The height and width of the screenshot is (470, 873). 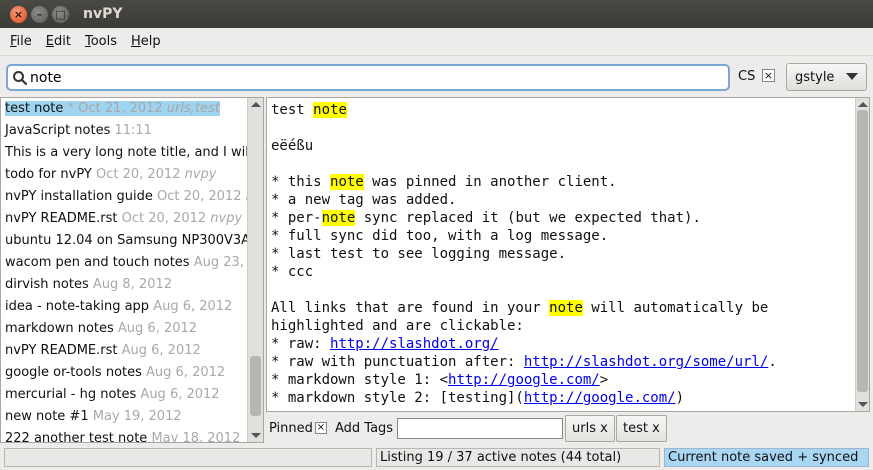 I want to click on close-window-button: ×, so click(x=18, y=14).